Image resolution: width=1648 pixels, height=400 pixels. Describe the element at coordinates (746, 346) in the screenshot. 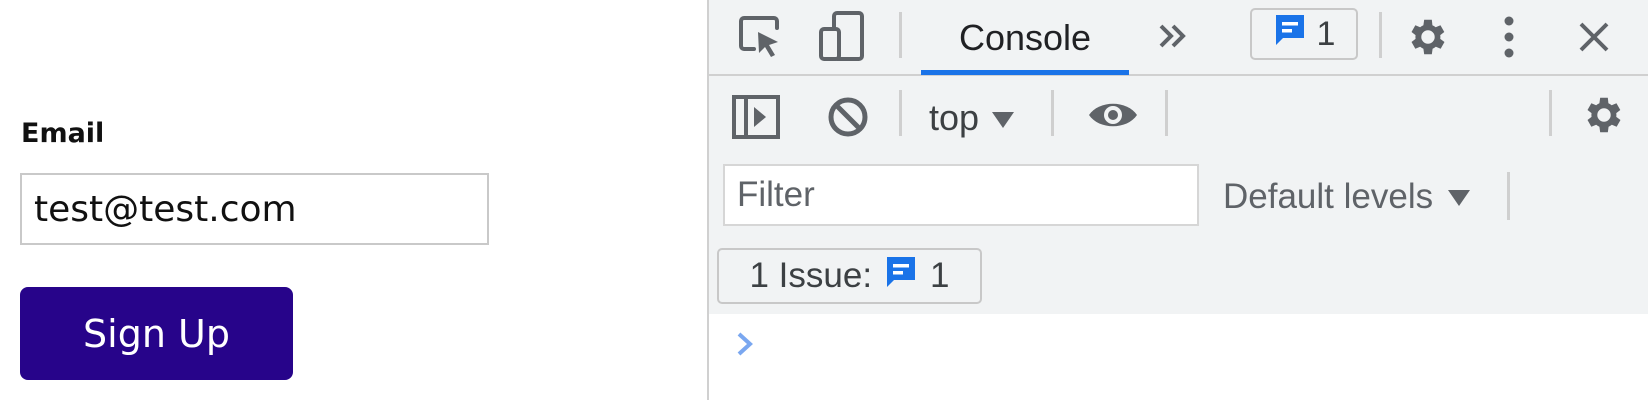

I see `console-prompt-chevron-icon` at that location.